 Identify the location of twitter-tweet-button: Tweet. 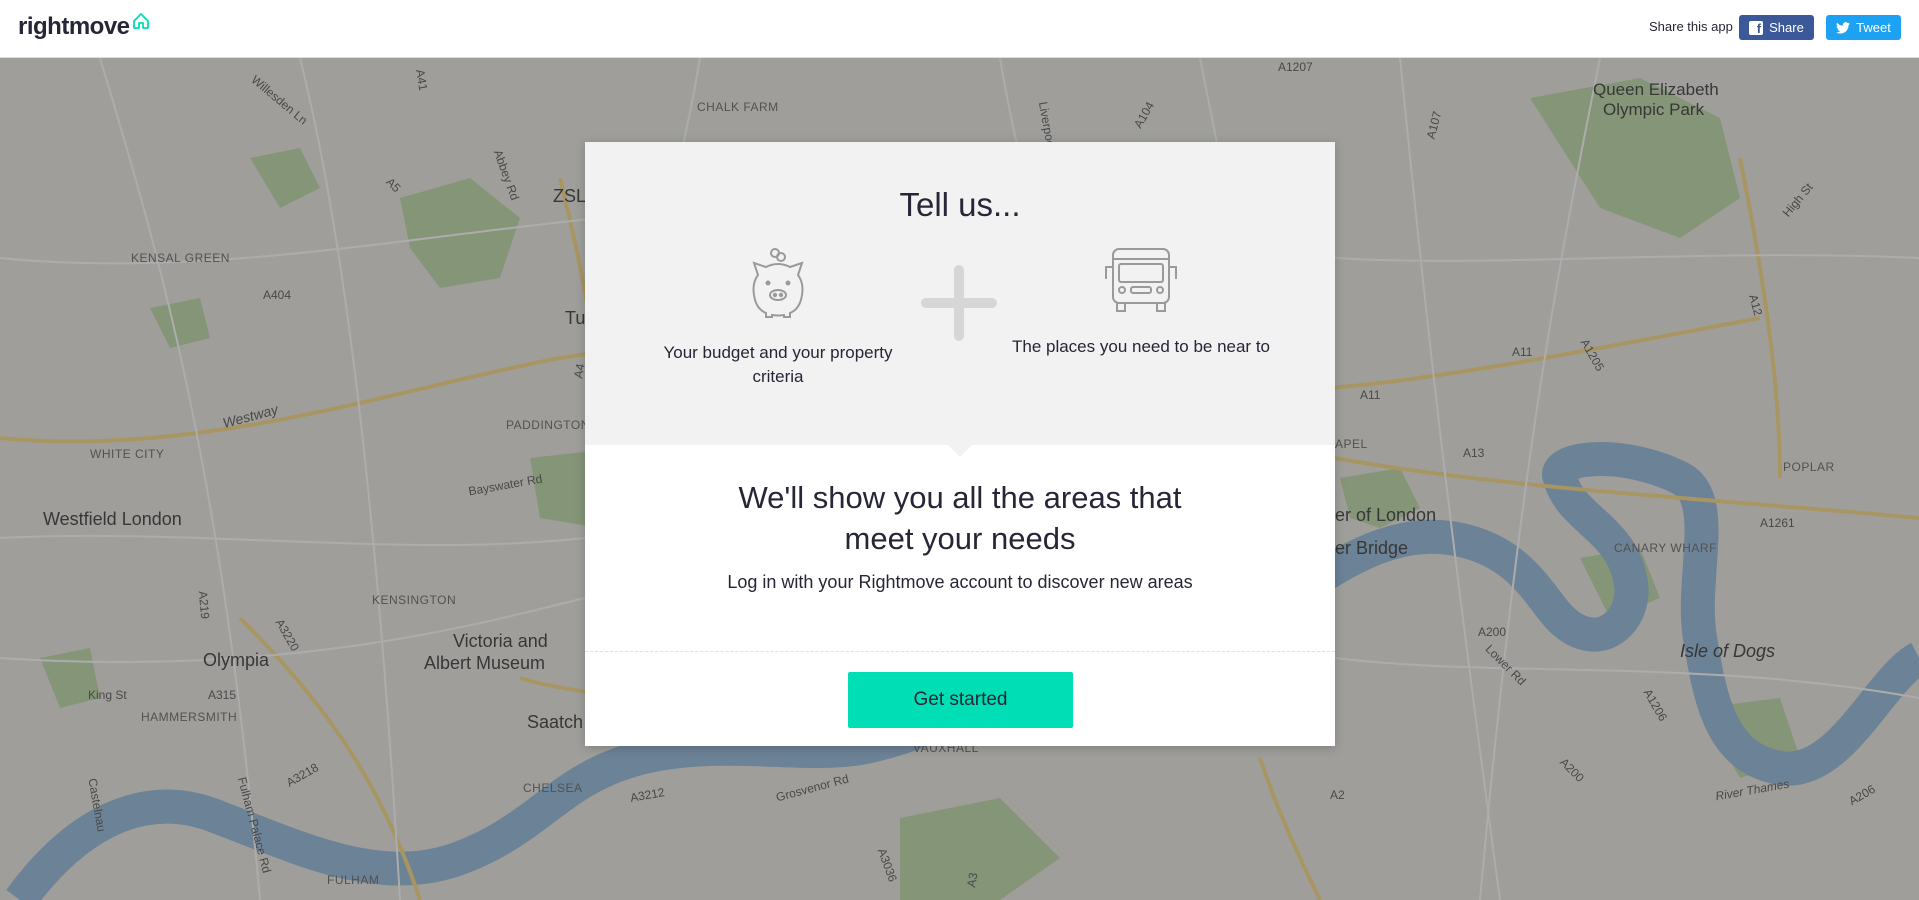
(1863, 27).